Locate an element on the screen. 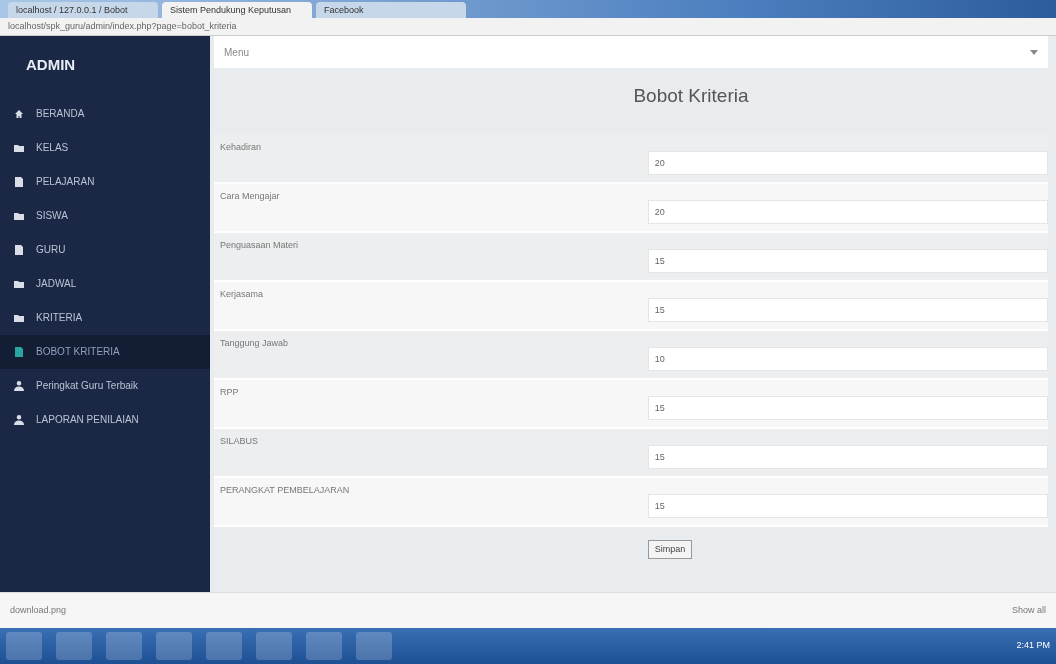 The image size is (1056, 664). home-icon is located at coordinates (19, 113).